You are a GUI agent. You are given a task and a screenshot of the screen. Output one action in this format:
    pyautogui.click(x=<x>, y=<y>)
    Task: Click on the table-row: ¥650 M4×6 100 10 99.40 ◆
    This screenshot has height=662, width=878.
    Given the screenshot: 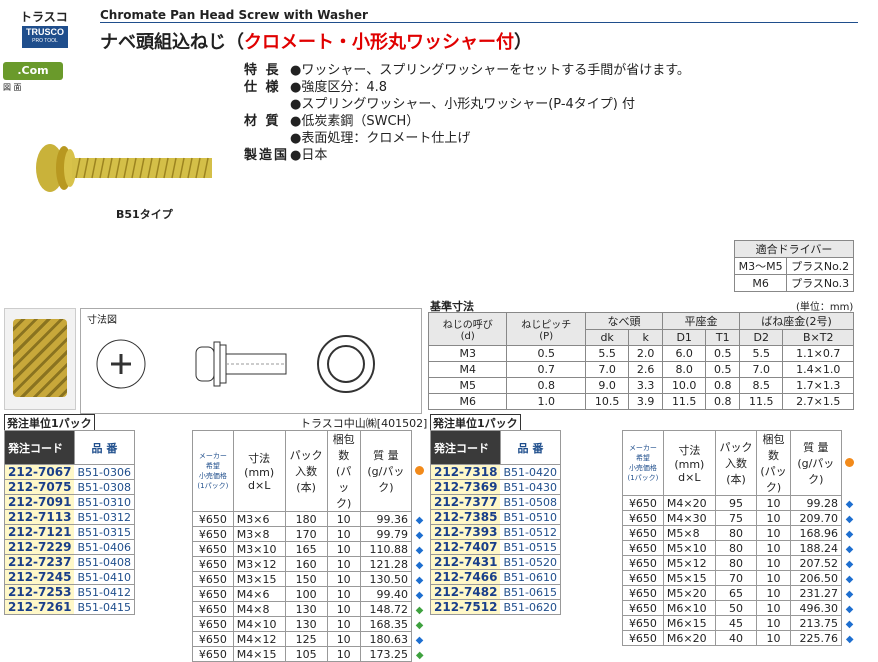 What is the action you would take?
    pyautogui.click(x=310, y=594)
    